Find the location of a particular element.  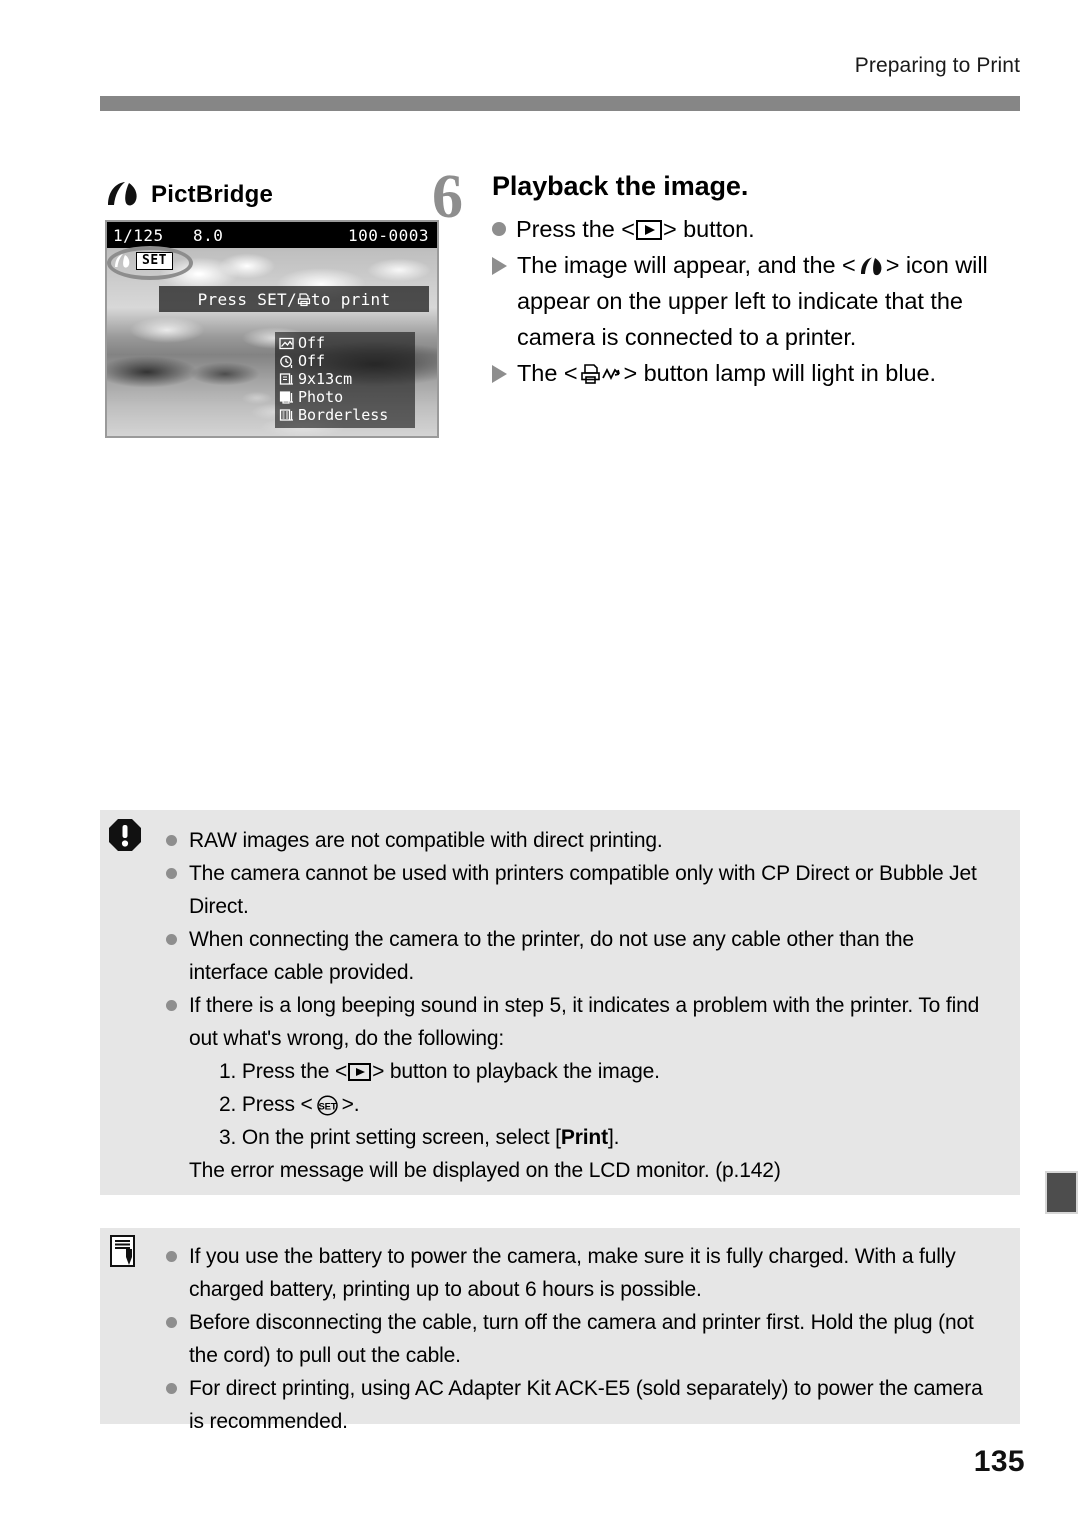

lcd-setting-value: Photo is located at coordinates (321, 397).